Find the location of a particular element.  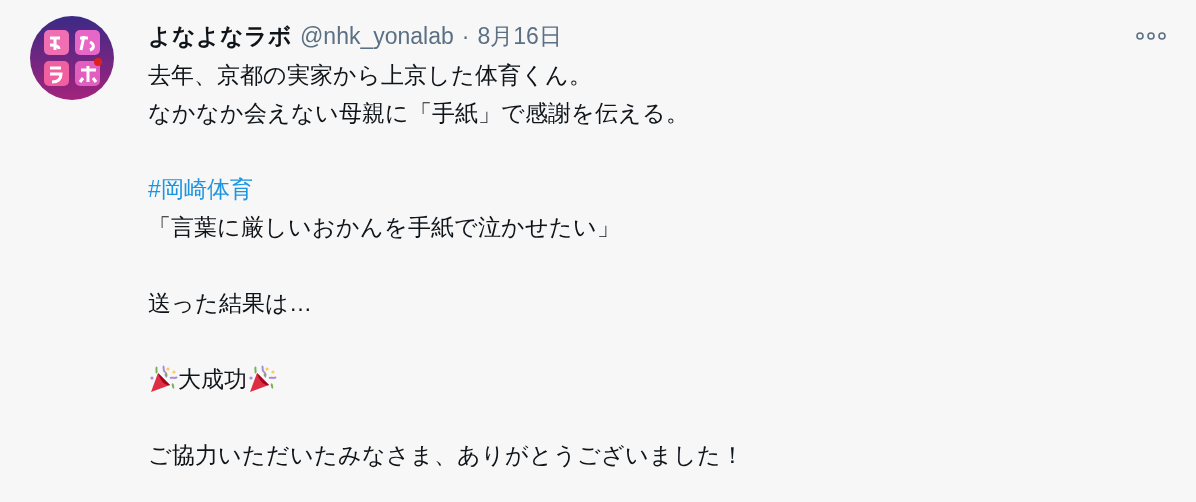

author-name: よなよなラボ is located at coordinates (220, 36).